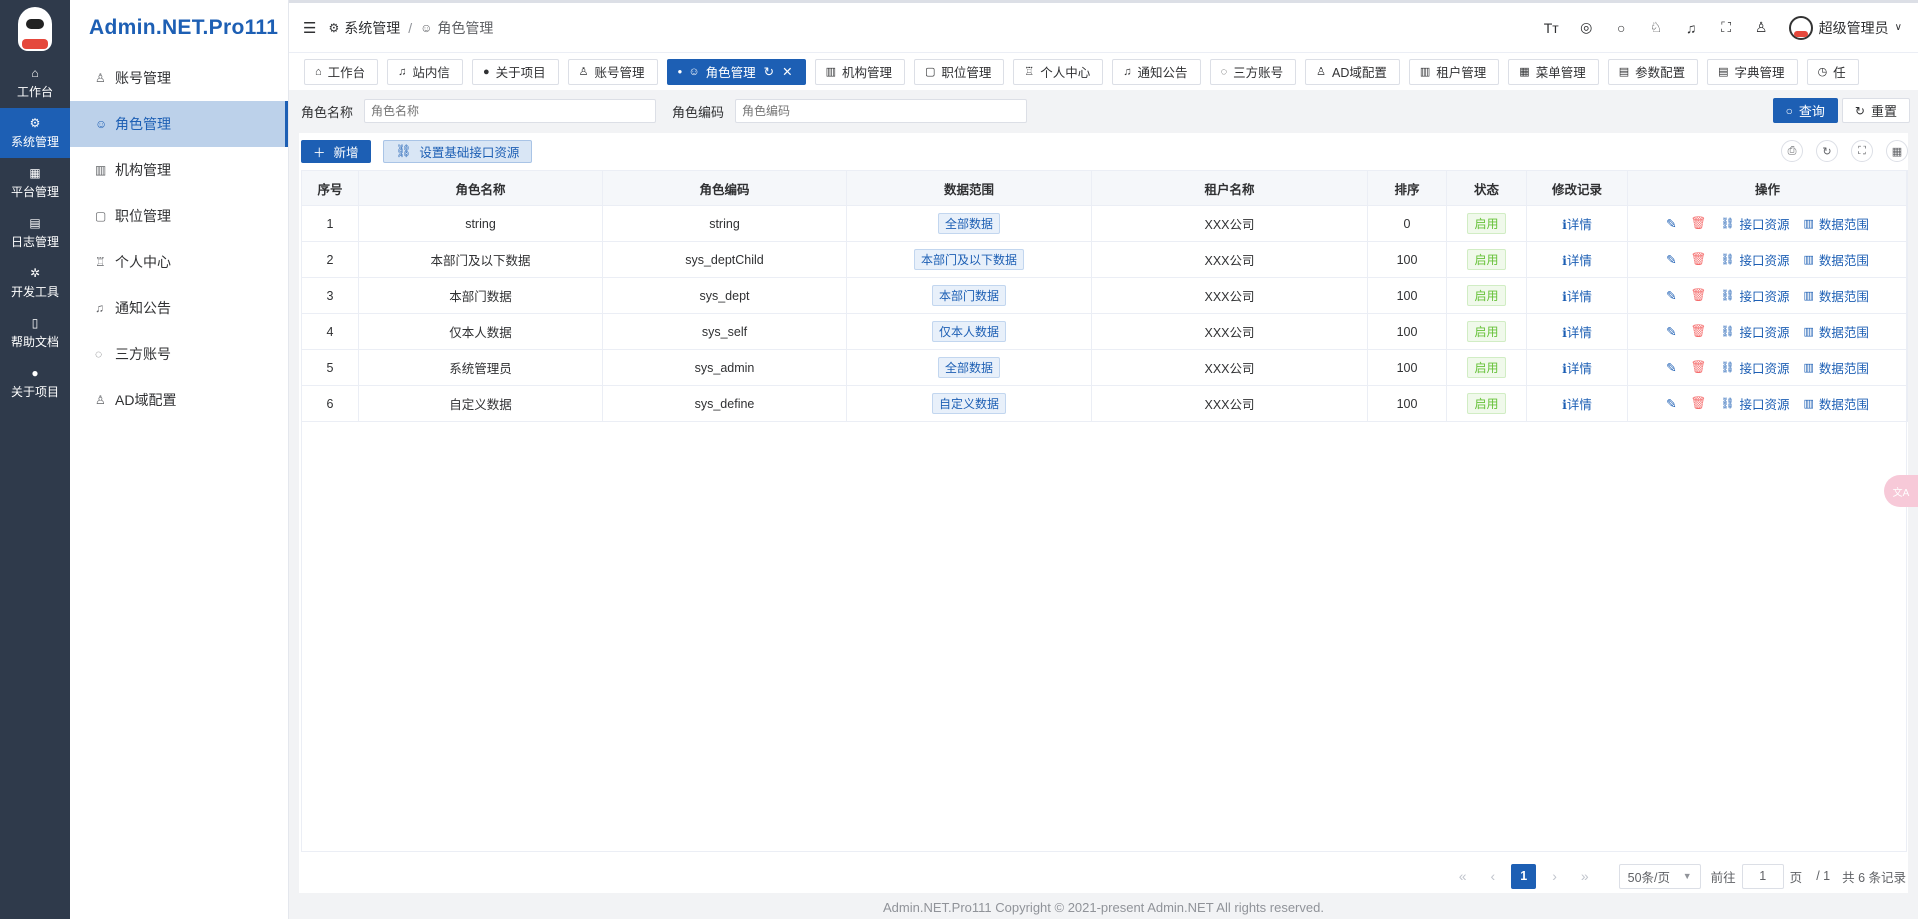  I want to click on rail-item: ⌂ 工作台, so click(35, 83).